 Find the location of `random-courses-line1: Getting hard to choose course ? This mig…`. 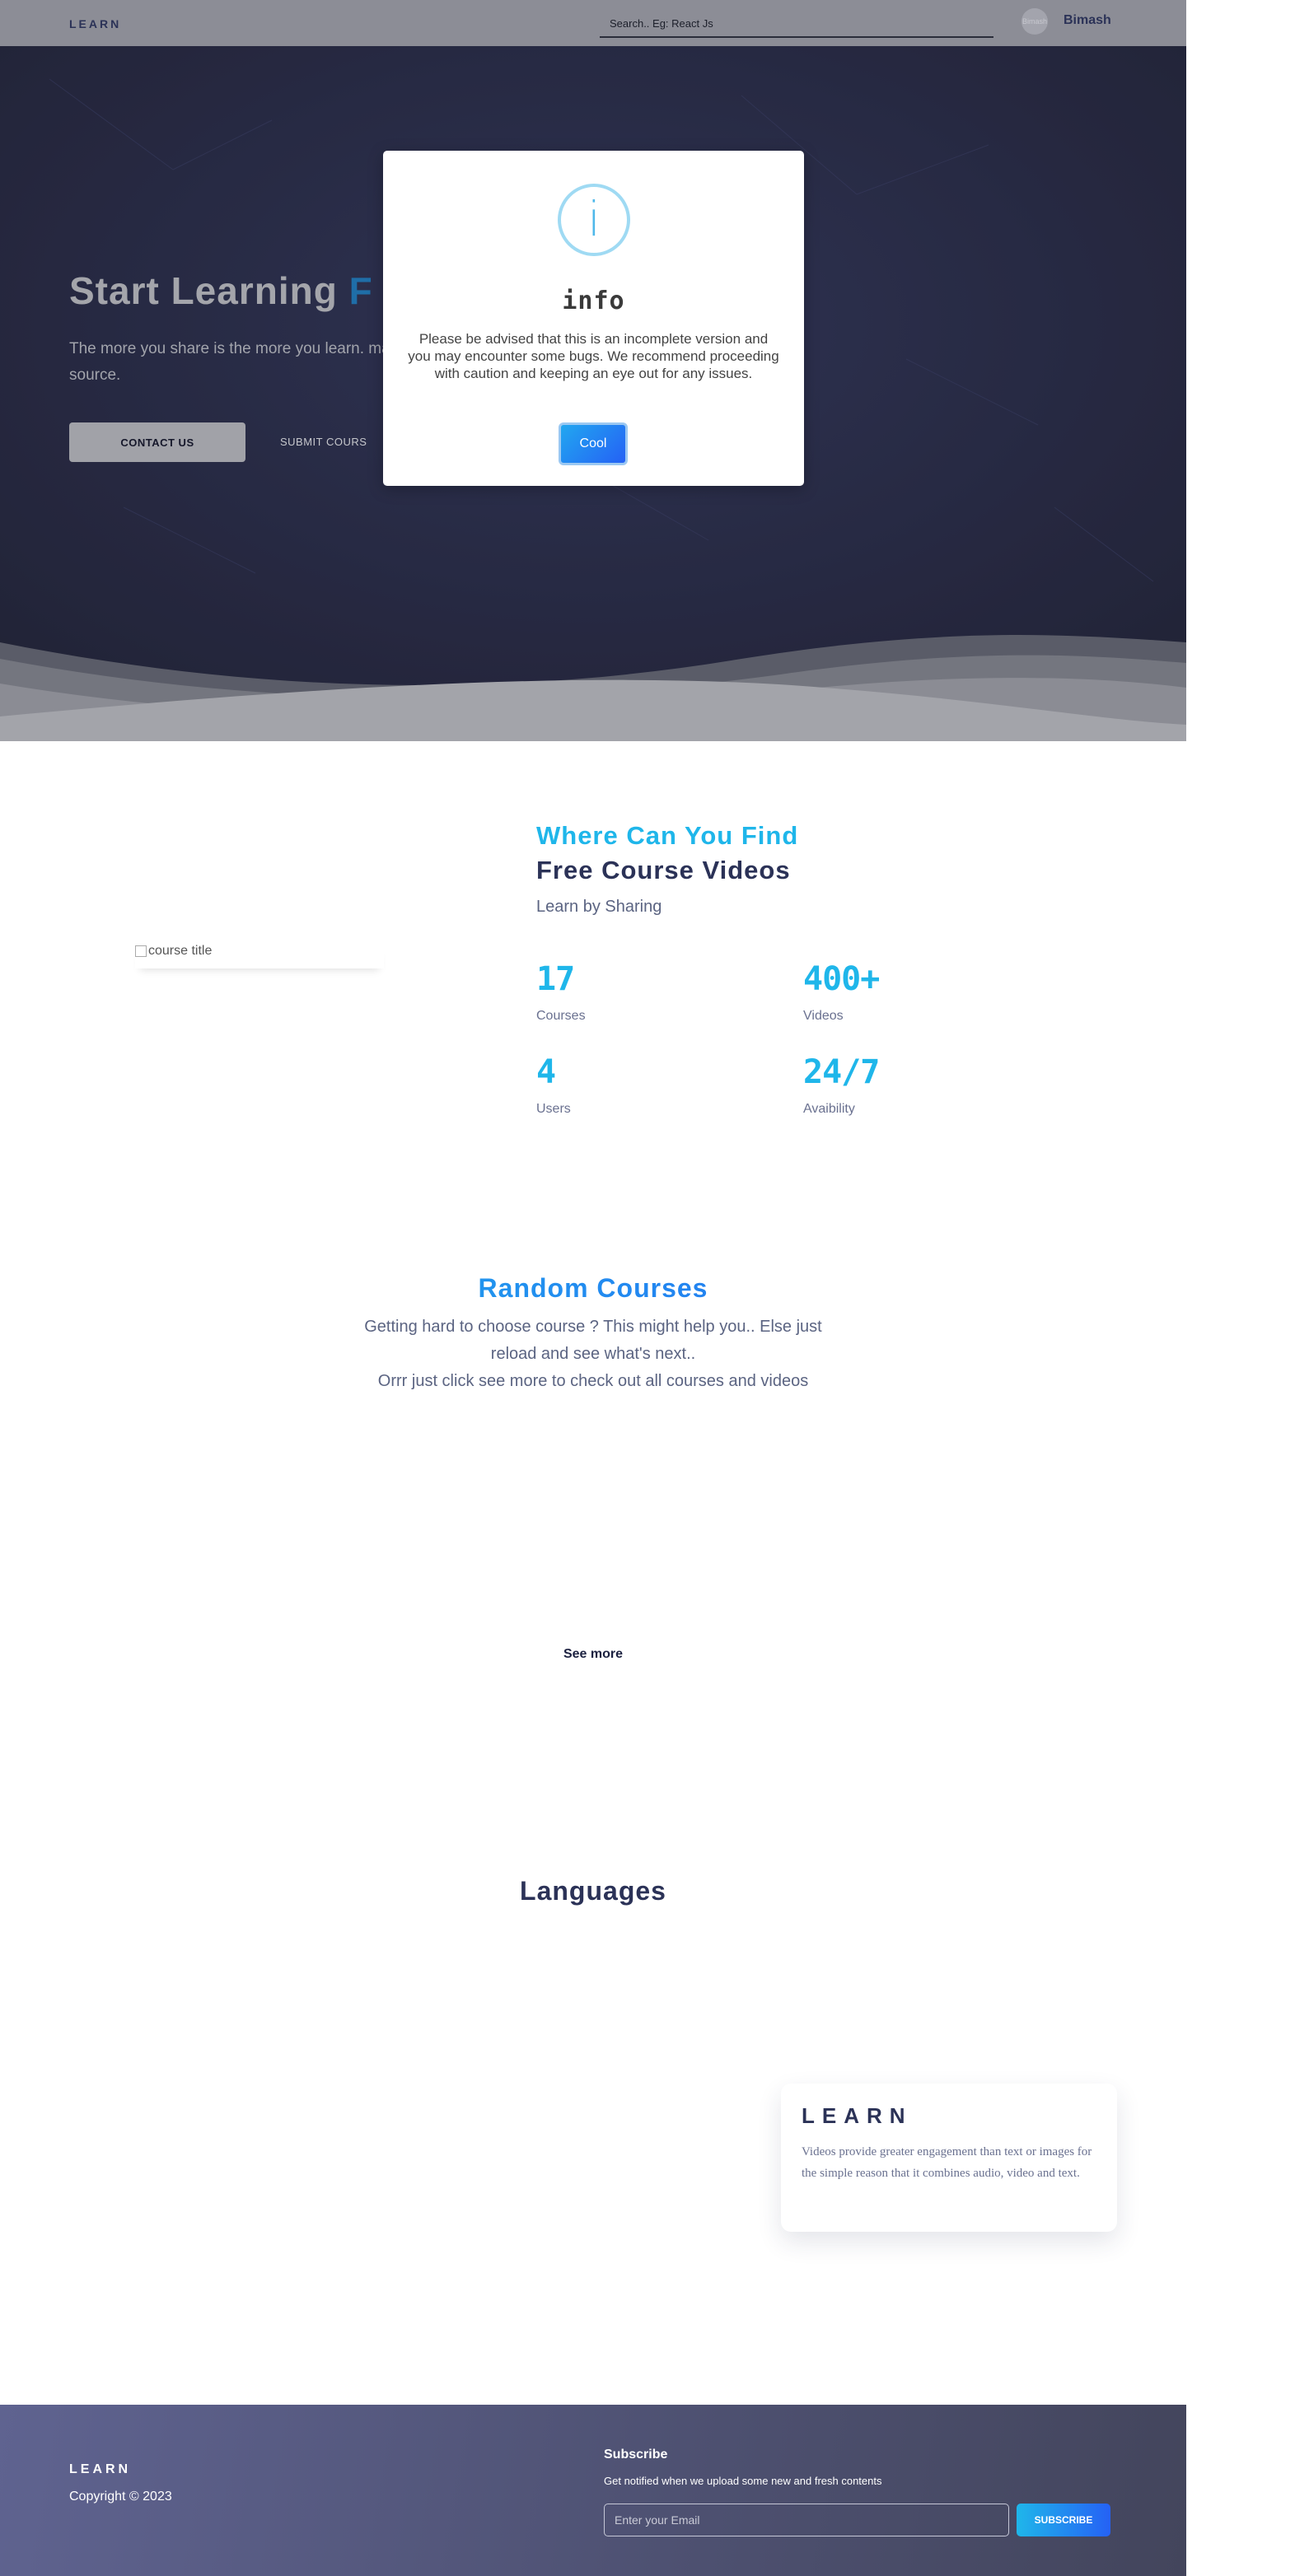

random-courses-line1: Getting hard to choose course ? This mig… is located at coordinates (593, 1340).